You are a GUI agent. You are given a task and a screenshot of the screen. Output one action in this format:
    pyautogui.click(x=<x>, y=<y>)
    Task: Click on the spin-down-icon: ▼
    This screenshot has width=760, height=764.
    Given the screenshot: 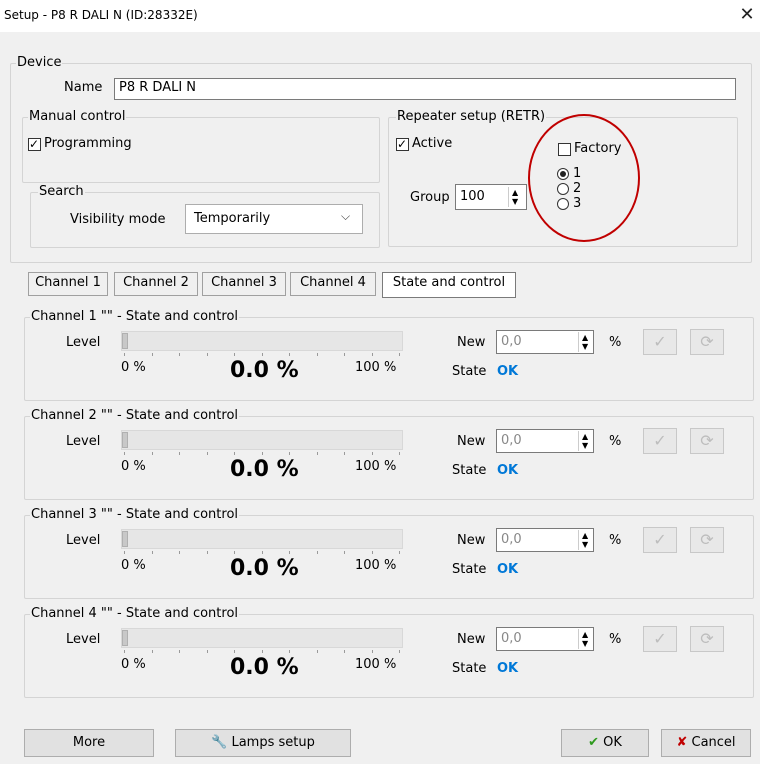 What is the action you would take?
    pyautogui.click(x=585, y=445)
    